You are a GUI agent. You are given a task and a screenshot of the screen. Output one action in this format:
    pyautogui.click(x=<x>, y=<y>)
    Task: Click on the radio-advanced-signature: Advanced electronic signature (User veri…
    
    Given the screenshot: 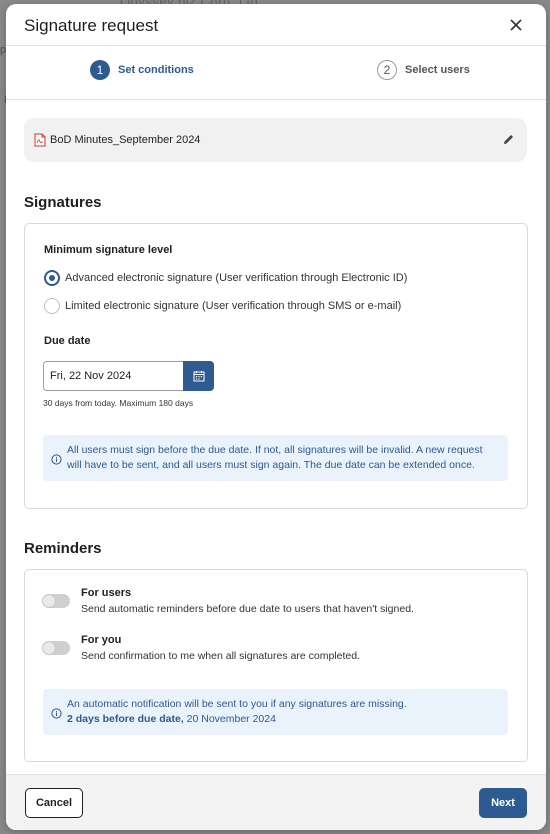 What is the action you would take?
    pyautogui.click(x=225, y=278)
    